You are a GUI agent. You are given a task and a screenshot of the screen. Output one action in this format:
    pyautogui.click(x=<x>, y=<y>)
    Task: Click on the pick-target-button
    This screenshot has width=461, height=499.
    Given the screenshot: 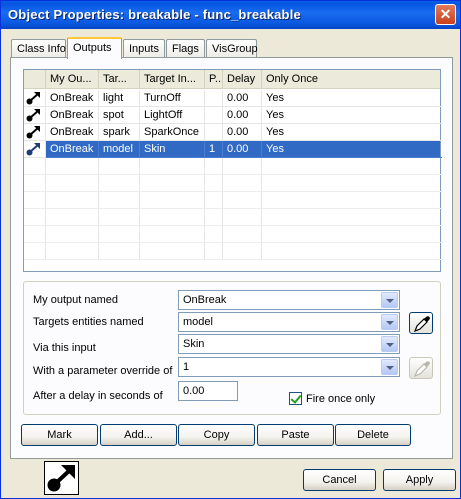 What is the action you would take?
    pyautogui.click(x=421, y=323)
    